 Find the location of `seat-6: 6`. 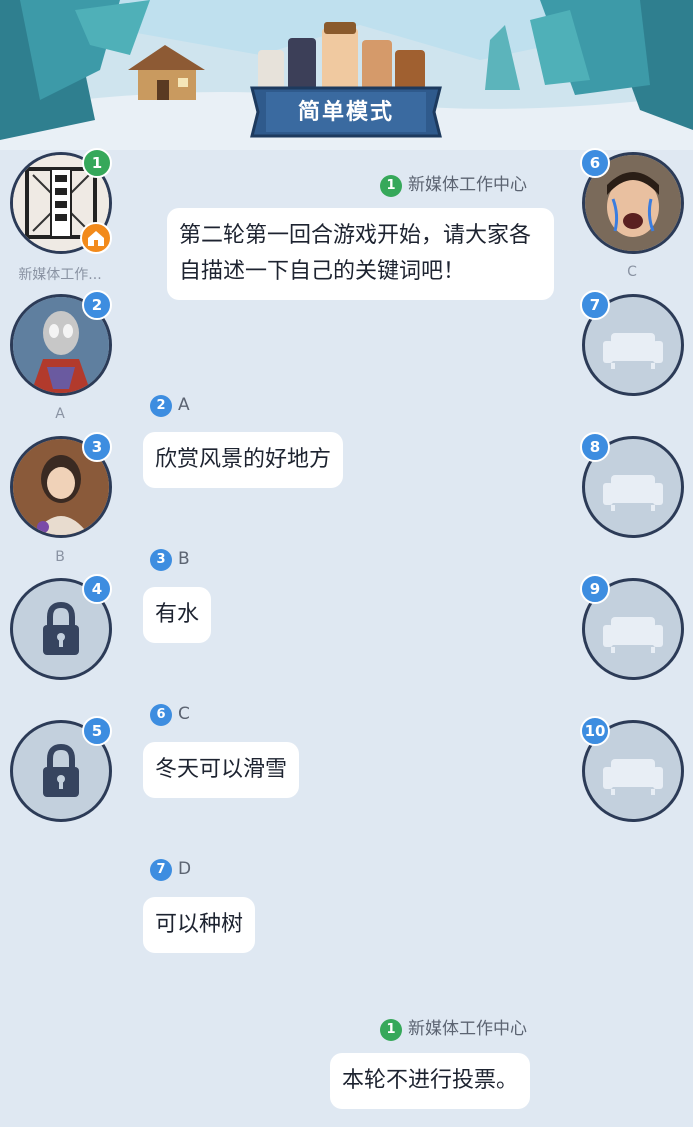

seat-6: 6 is located at coordinates (632, 201).